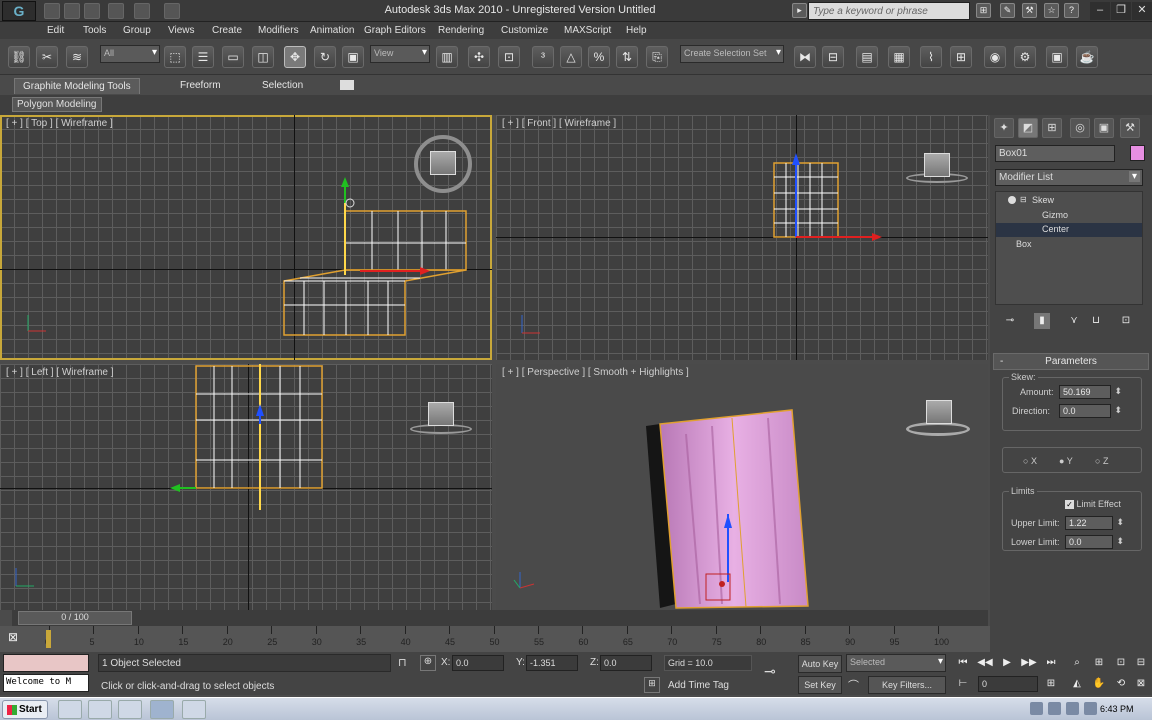 The height and width of the screenshot is (720, 1152). Describe the element at coordinates (46, 683) in the screenshot. I see `maxscript-mini-listener: Welcome to M` at that location.